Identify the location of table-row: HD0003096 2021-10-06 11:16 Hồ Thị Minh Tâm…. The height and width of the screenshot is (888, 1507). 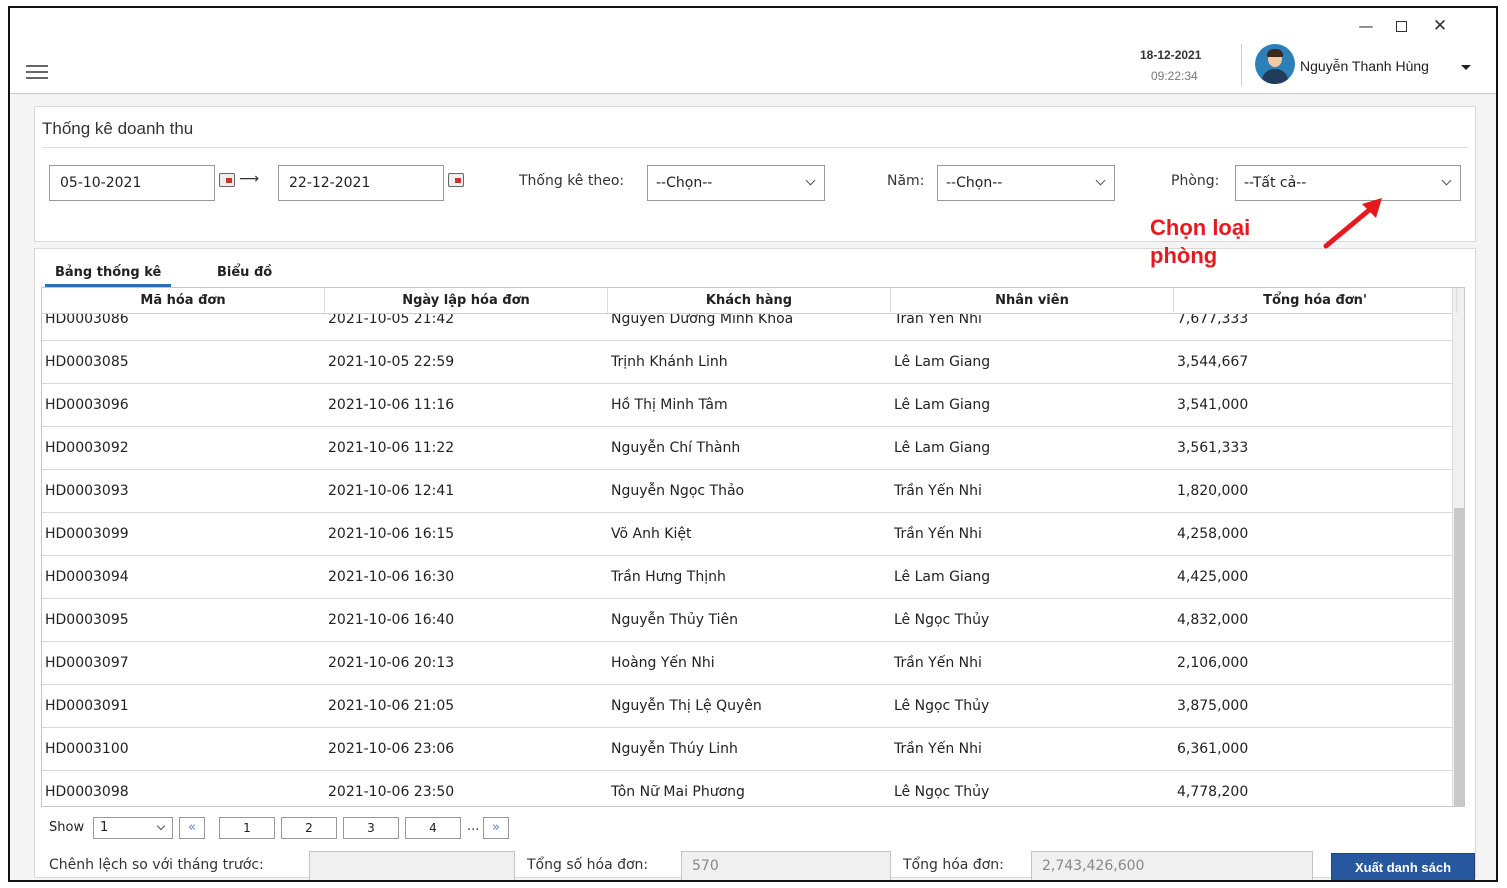
(747, 405).